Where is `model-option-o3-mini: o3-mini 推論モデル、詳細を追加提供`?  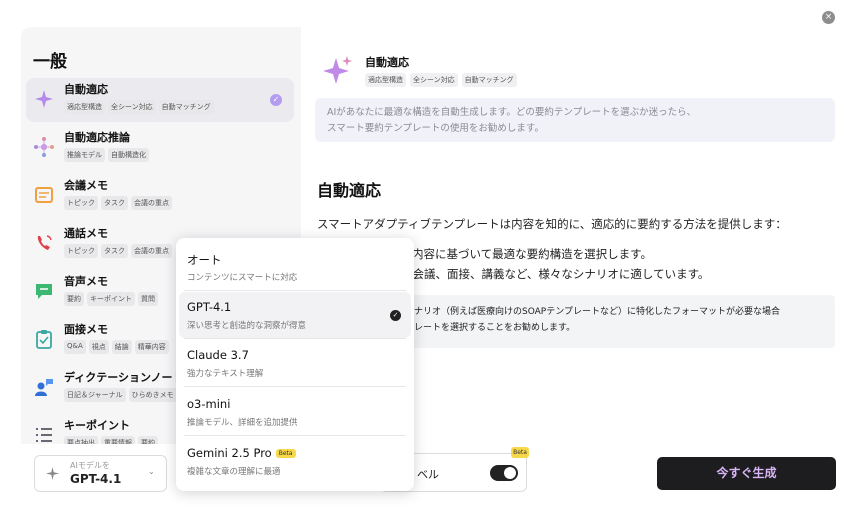 model-option-o3-mini: o3-mini 推論モデル、詳細を追加提供 is located at coordinates (295, 412).